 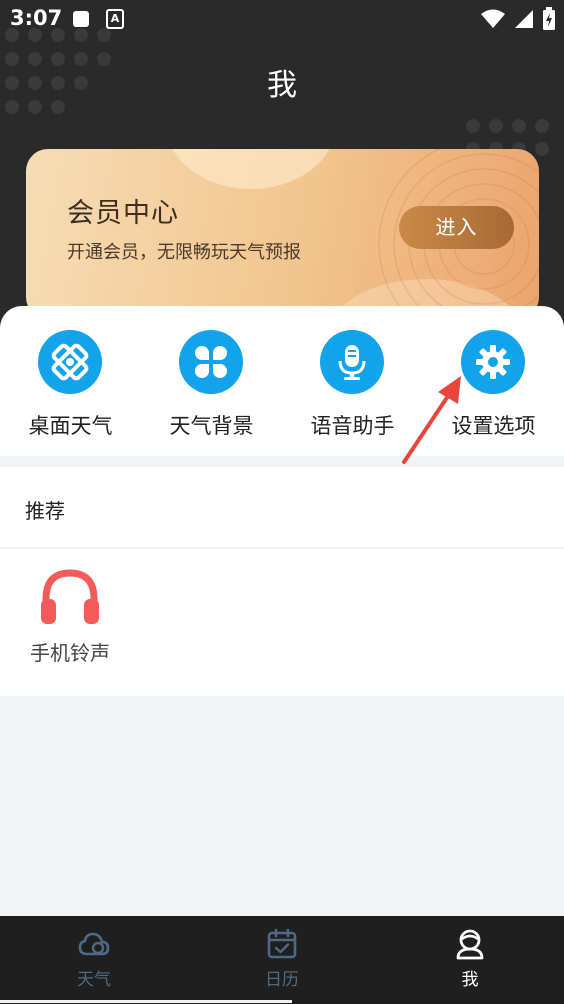 What do you see at coordinates (94, 960) in the screenshot?
I see `tab-weather: 天气` at bounding box center [94, 960].